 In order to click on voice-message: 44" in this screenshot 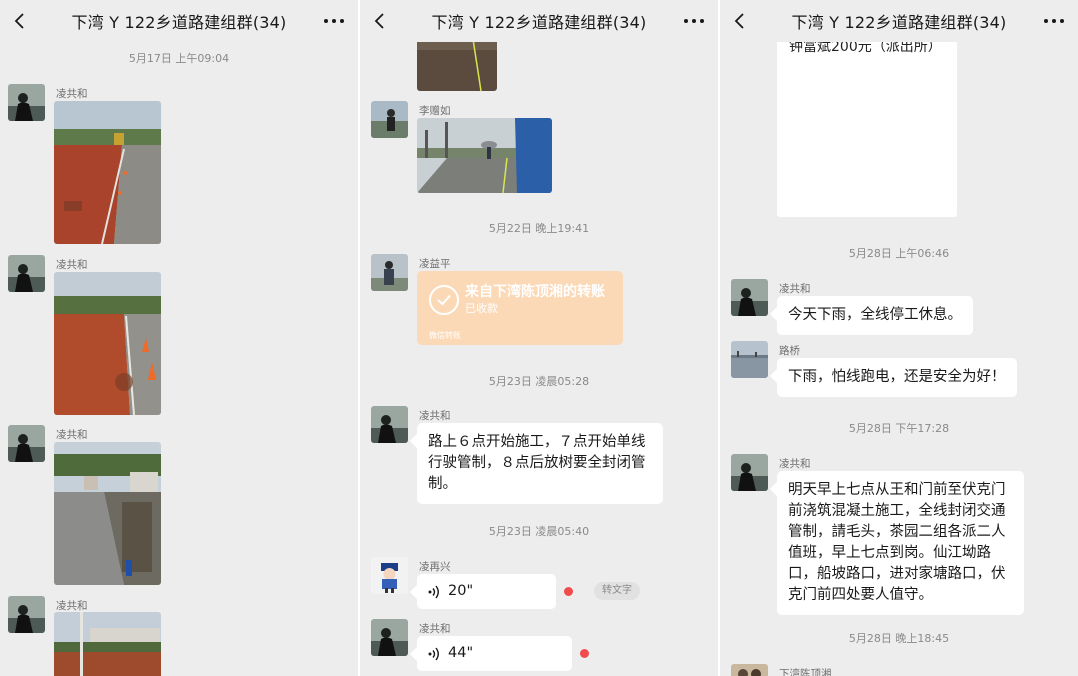, I will do `click(494, 653)`.